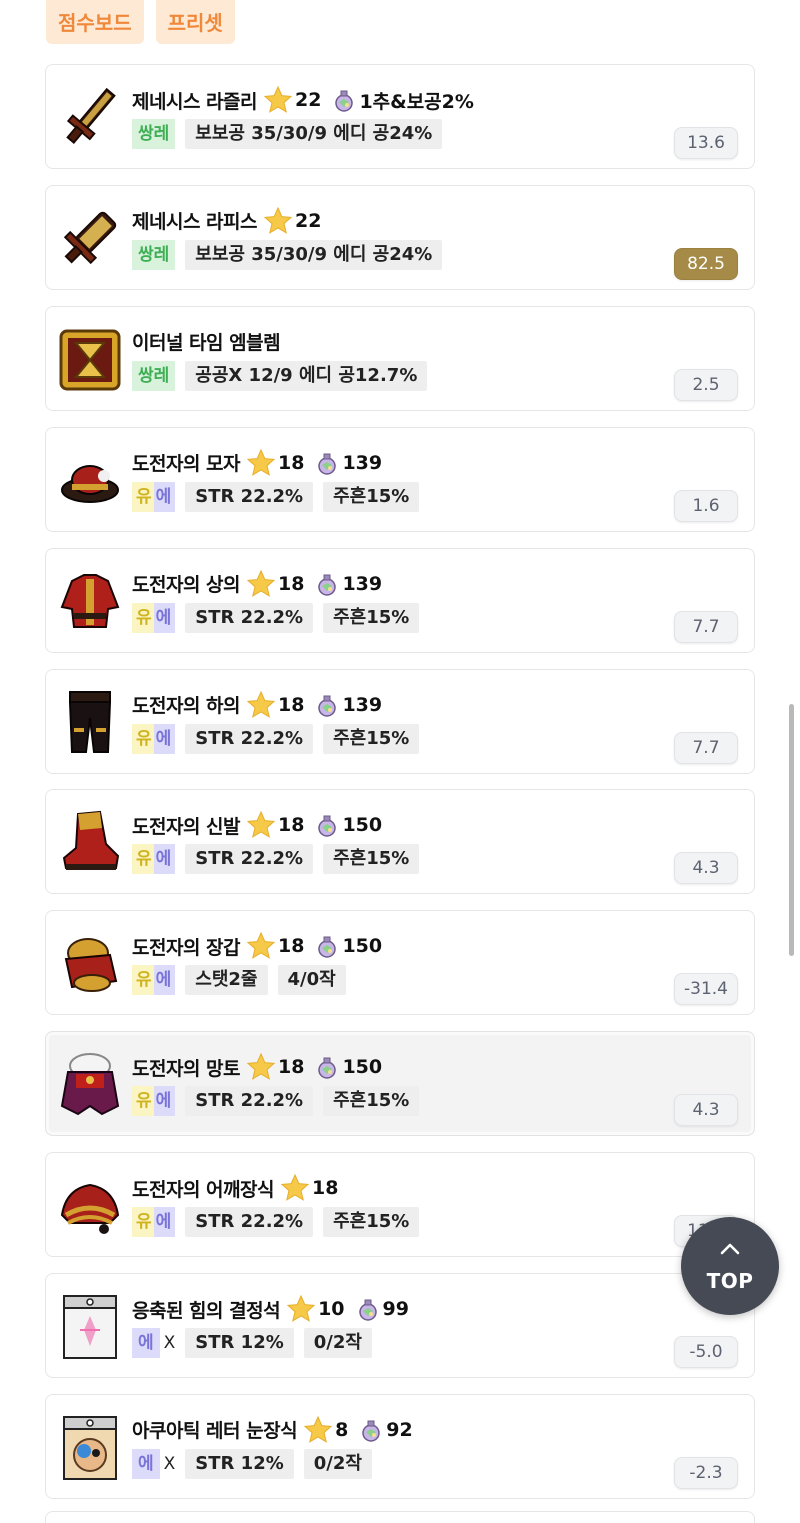 This screenshot has width=800, height=1523. What do you see at coordinates (186, 826) in the screenshot?
I see `item-name: 도전자의 신발` at bounding box center [186, 826].